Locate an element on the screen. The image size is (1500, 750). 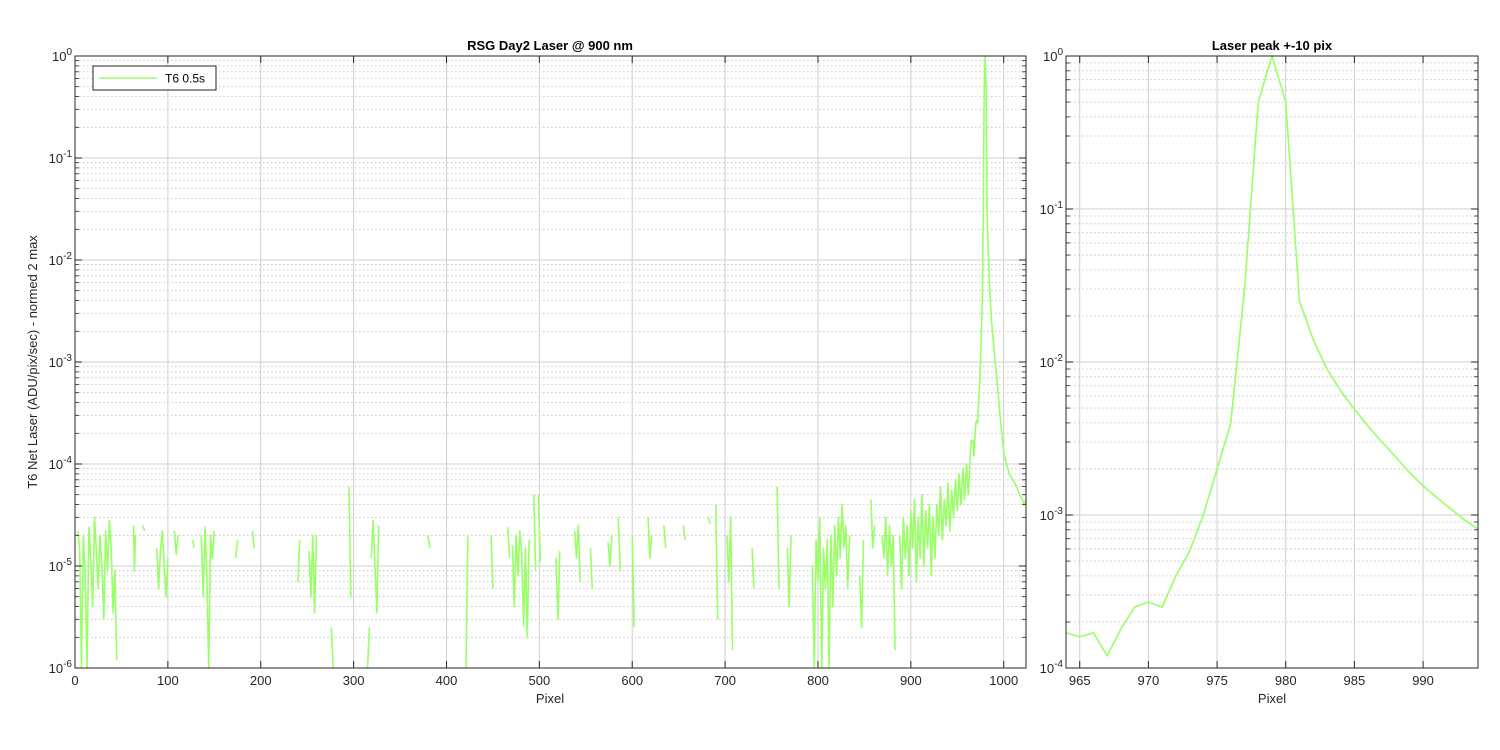
x-tick-label: 400 is located at coordinates (447, 680).